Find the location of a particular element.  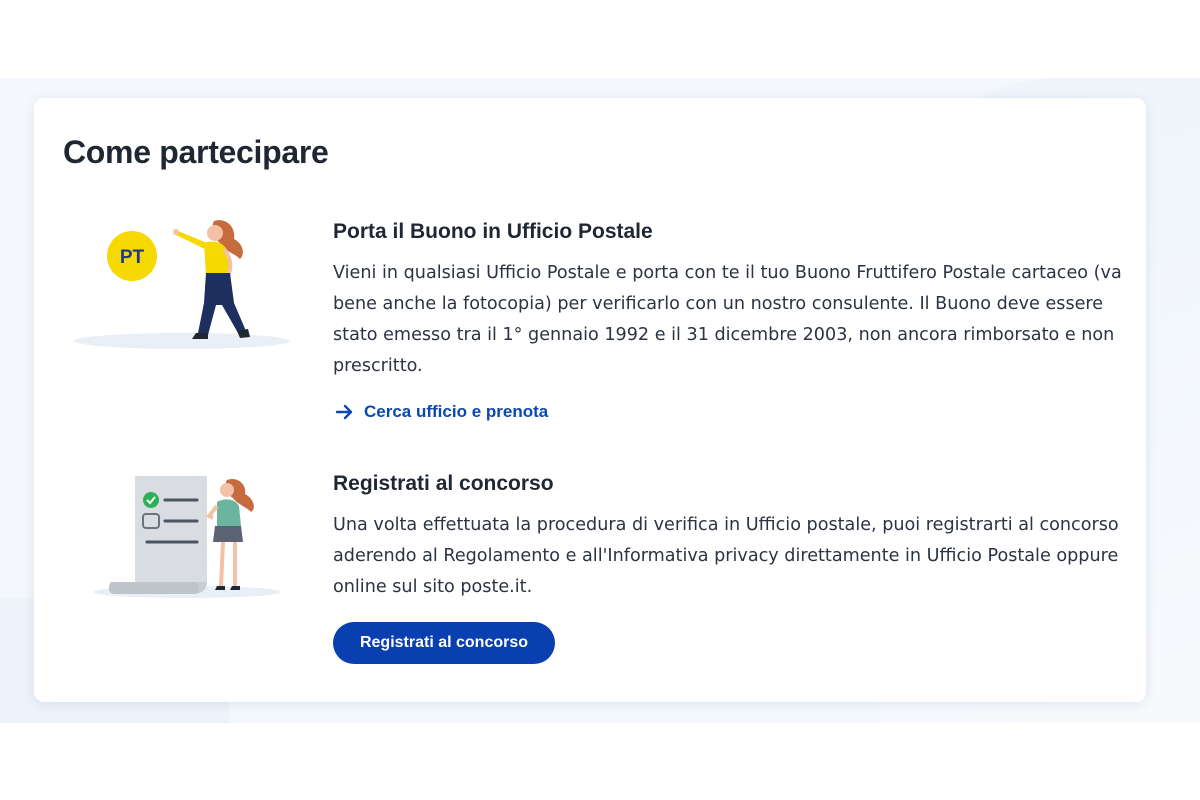

step-2-title: Registrati al concorso is located at coordinates (443, 483).